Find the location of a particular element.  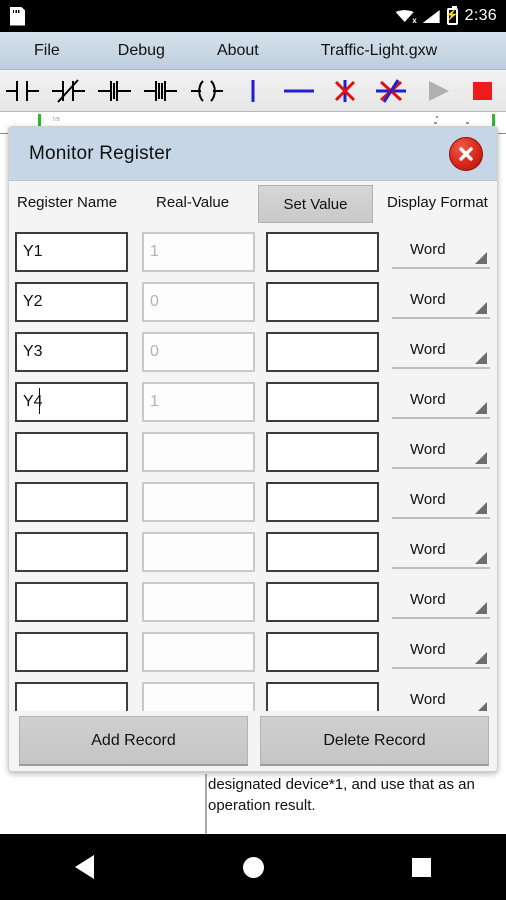

display-format-spinner-3: Word is located at coordinates (441, 353).